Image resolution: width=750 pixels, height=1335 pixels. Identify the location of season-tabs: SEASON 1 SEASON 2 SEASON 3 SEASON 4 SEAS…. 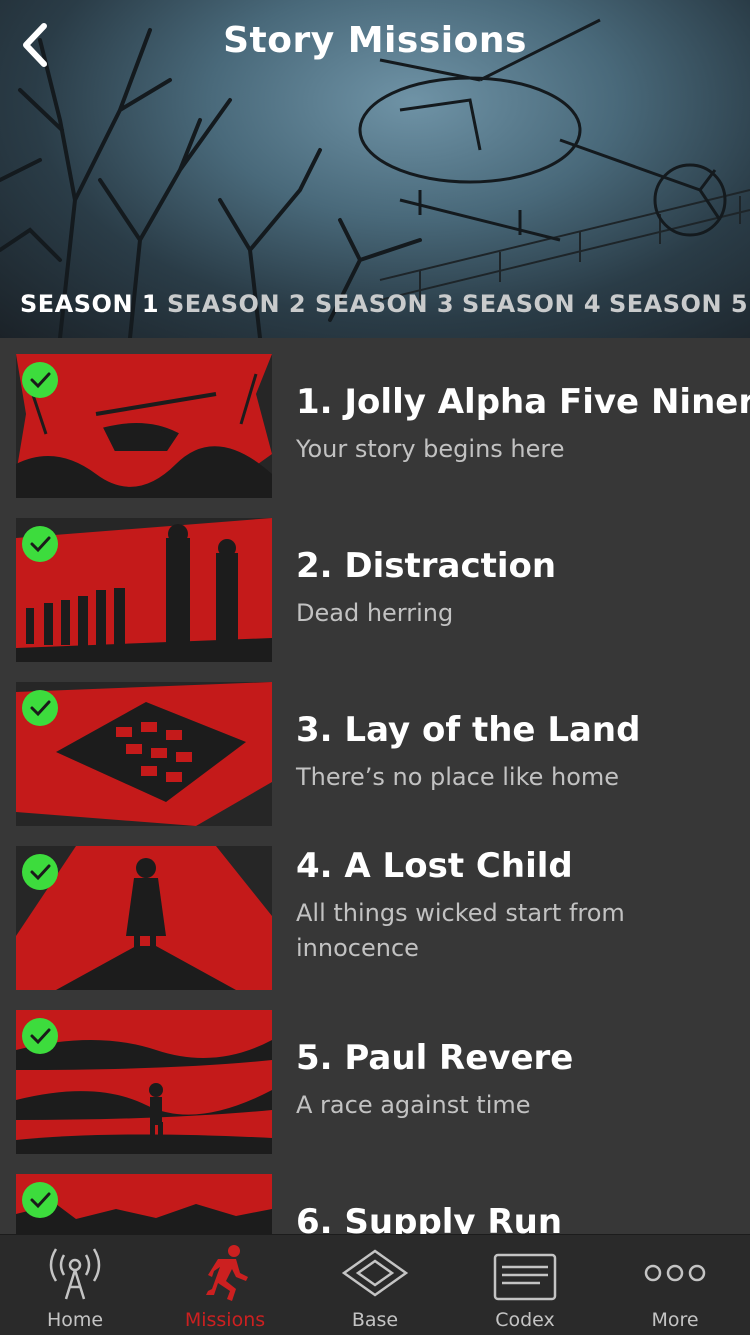
(375, 305).